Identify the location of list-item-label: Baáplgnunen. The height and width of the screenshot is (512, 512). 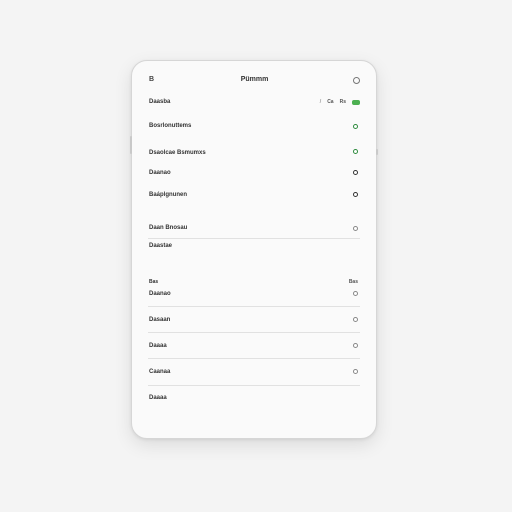
(168, 195).